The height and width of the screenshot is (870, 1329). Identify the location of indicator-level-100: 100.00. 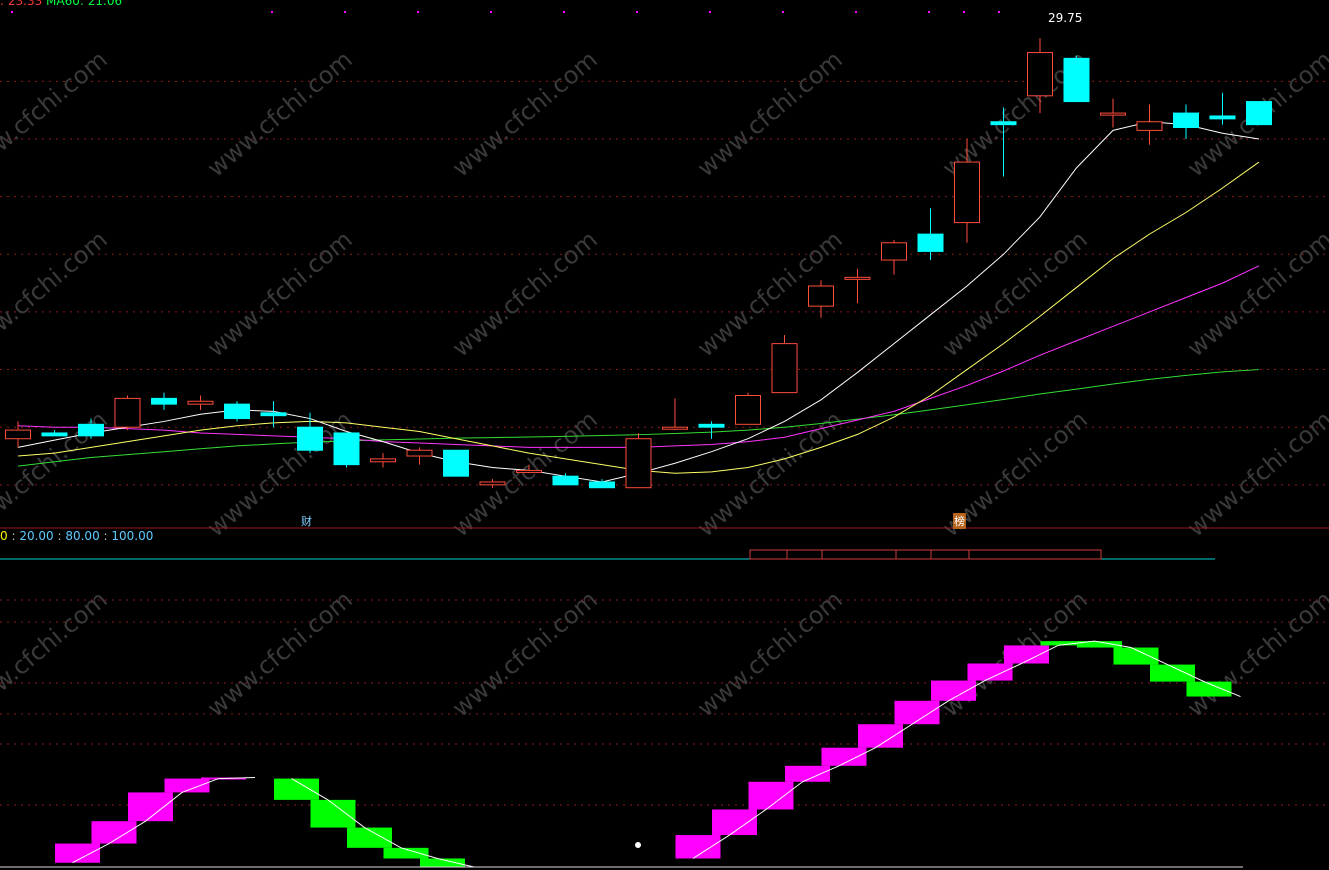
(132, 536).